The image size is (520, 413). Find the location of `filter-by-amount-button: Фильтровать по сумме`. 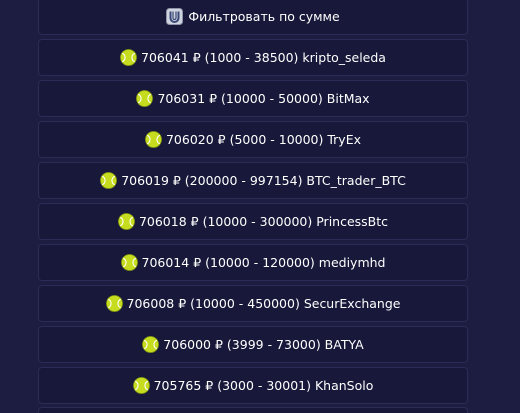

filter-by-amount-button: Фильтровать по сумме is located at coordinates (253, 17).